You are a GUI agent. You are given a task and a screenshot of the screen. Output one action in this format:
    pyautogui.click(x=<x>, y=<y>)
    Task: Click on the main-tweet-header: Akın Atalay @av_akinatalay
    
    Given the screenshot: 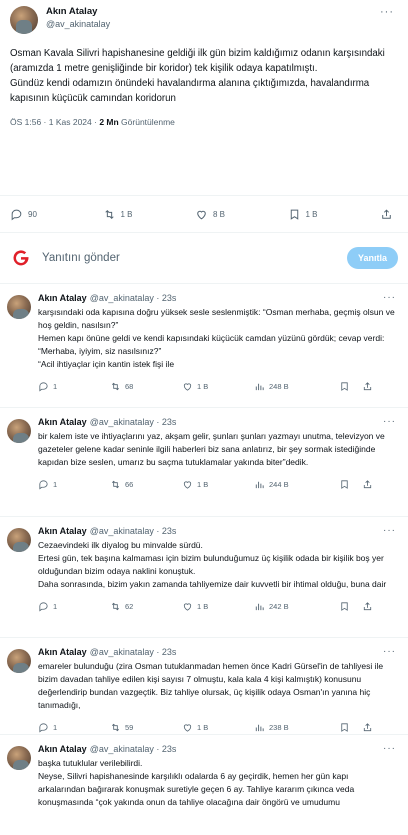 What is the action you would take?
    pyautogui.click(x=204, y=20)
    